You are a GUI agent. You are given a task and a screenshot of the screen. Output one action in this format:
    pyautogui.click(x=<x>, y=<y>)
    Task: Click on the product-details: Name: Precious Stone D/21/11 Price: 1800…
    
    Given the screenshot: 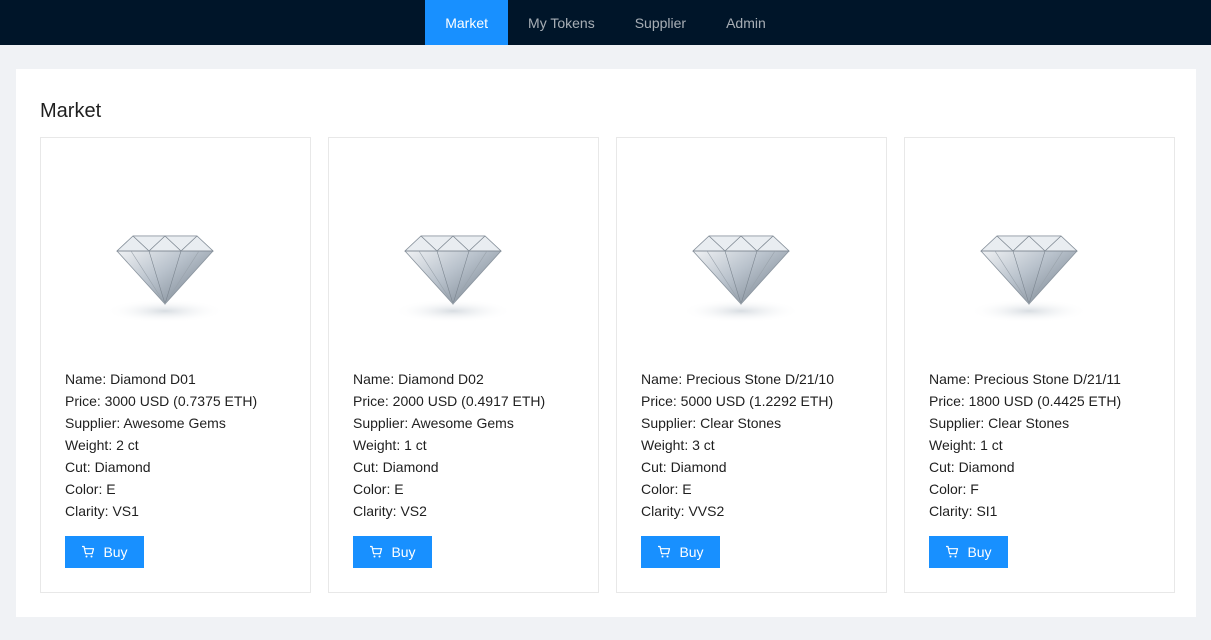 What is the action you would take?
    pyautogui.click(x=1025, y=445)
    